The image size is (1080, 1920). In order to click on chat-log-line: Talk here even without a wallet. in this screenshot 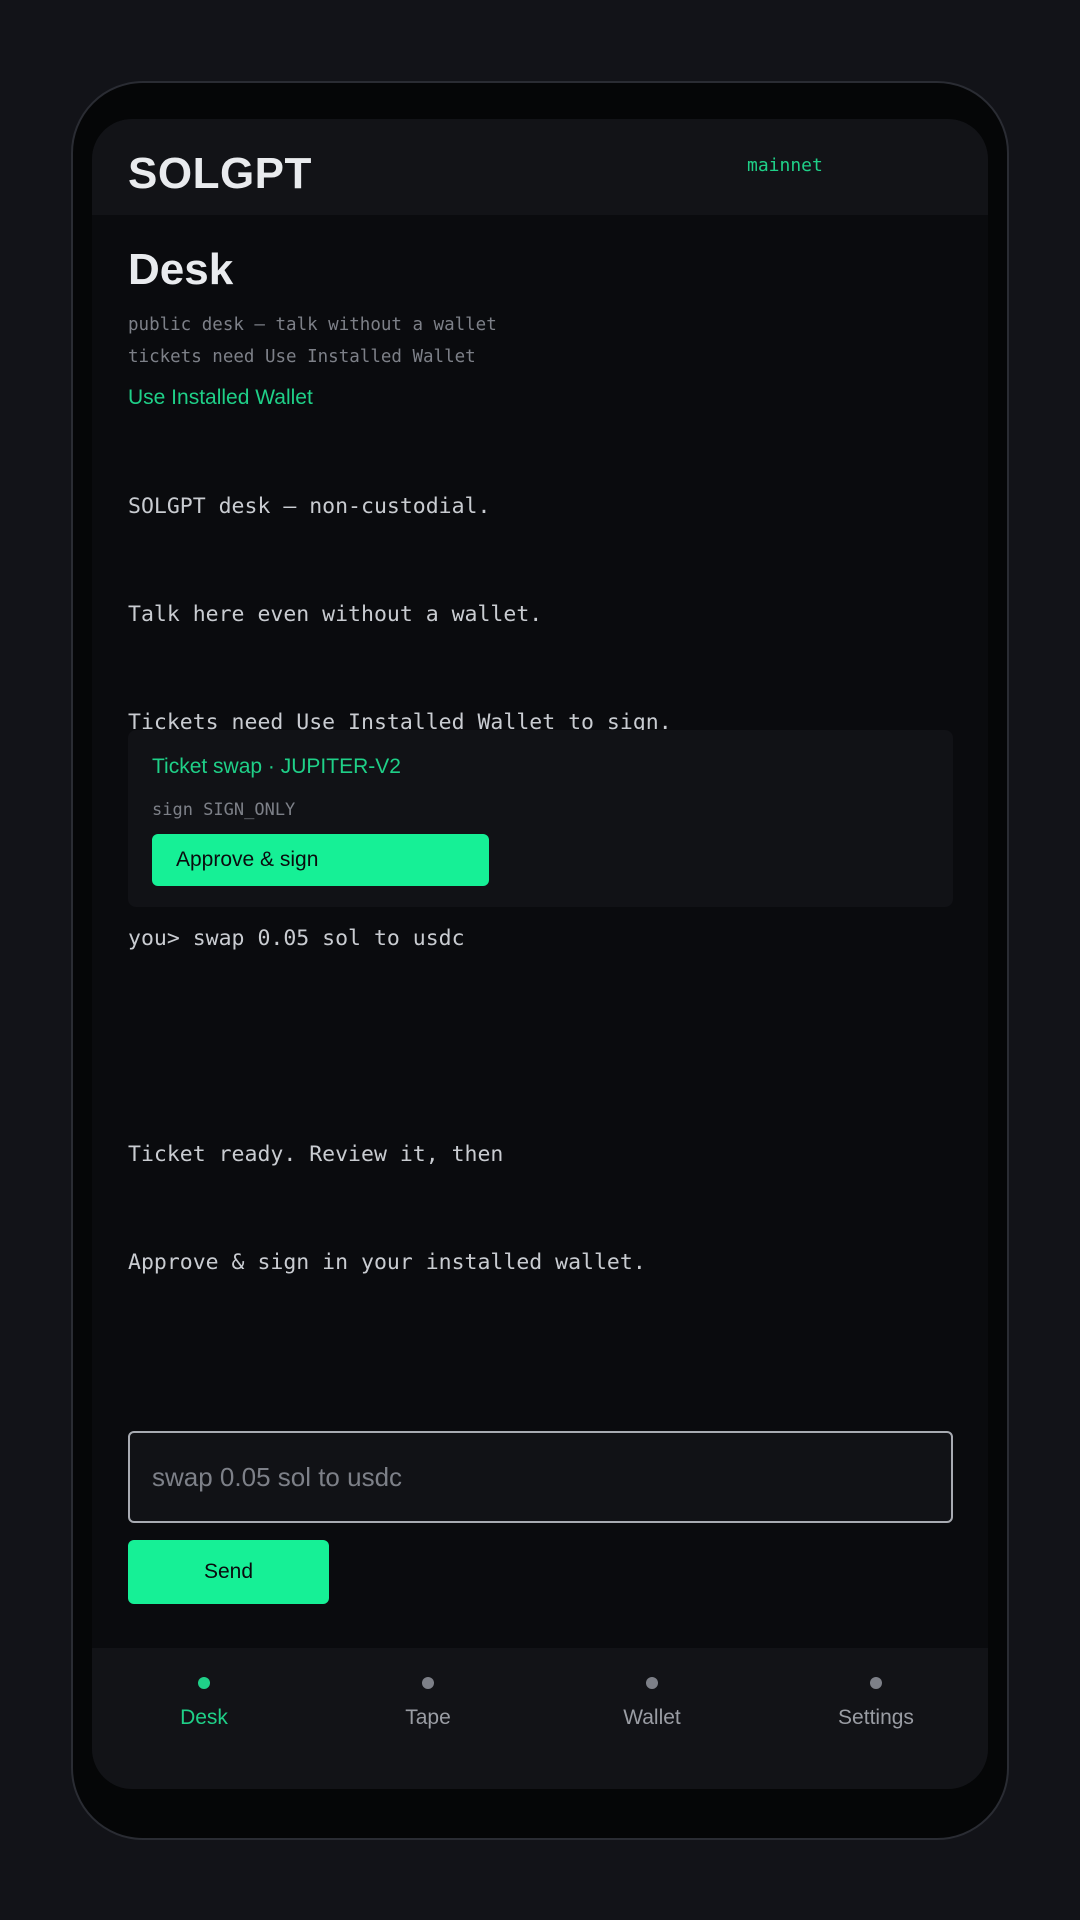, I will do `click(335, 614)`.